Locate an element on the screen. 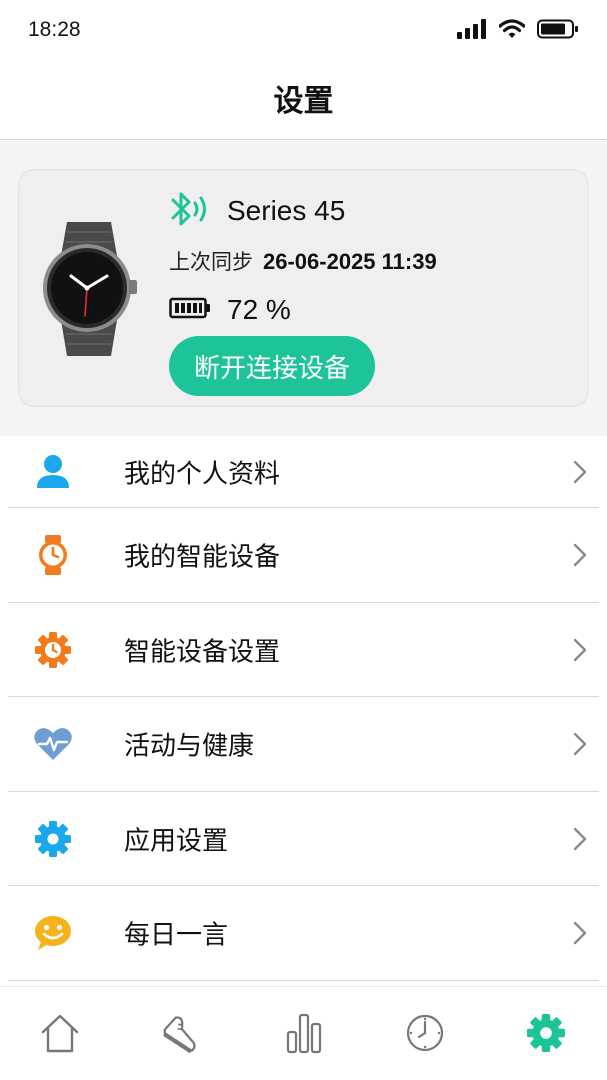 The height and width of the screenshot is (1080, 607). page-title: 设置 is located at coordinates (303, 101).